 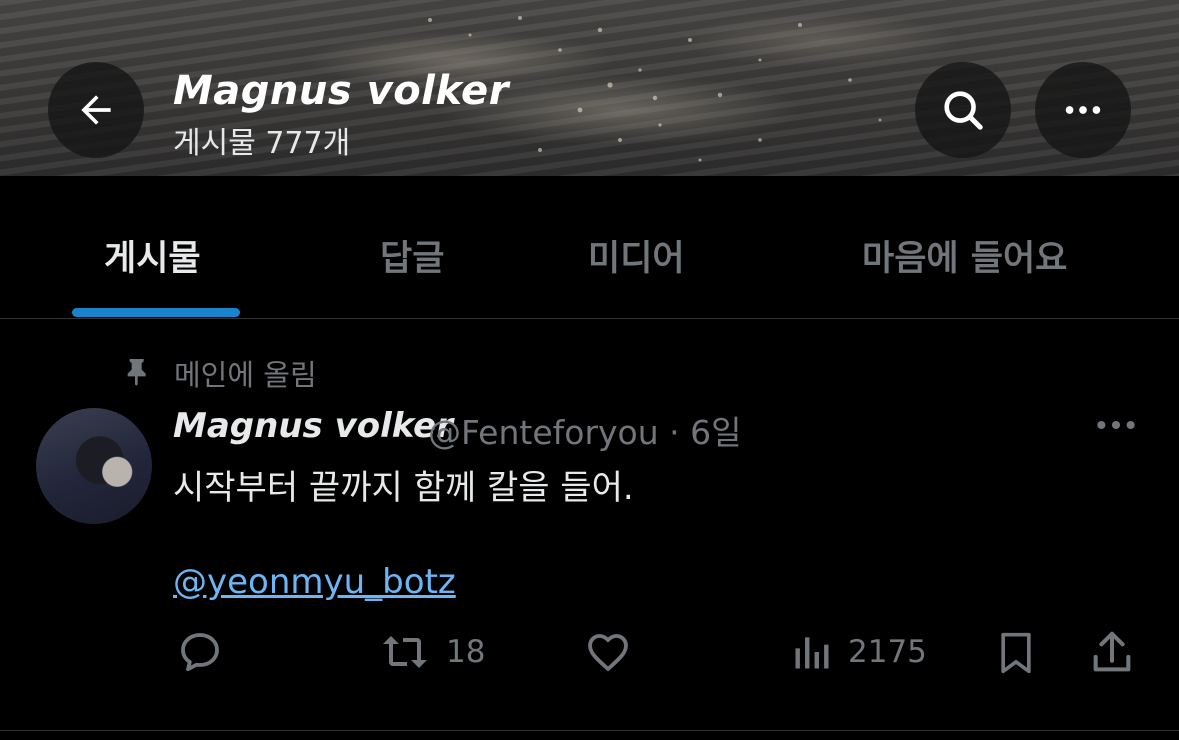 I want to click on active-tab-indicator, so click(x=156, y=312).